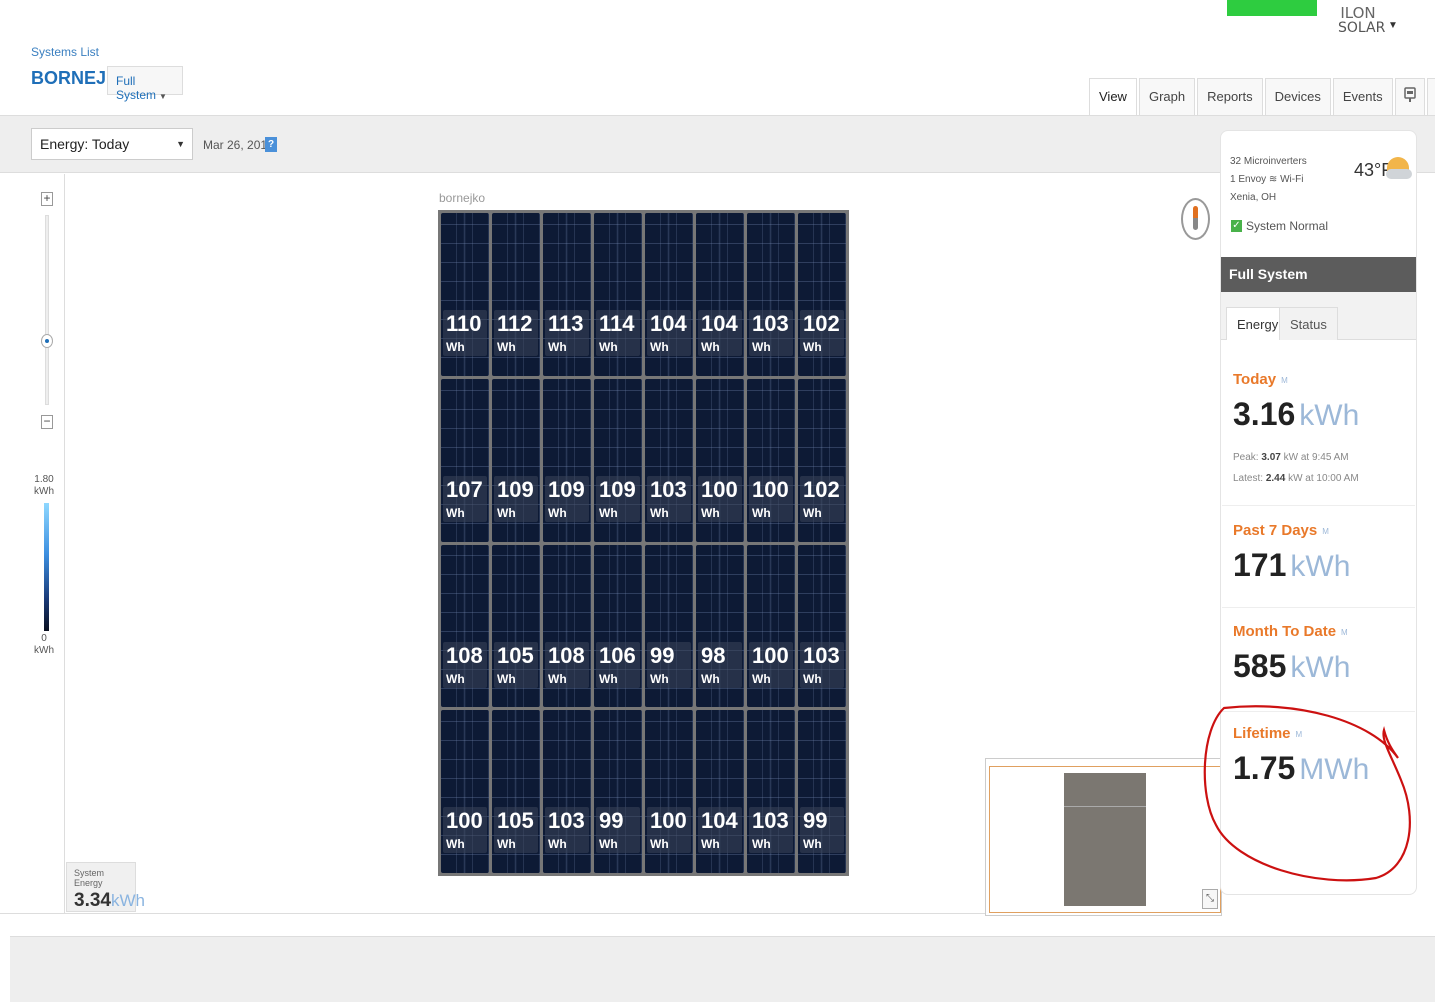 The image size is (1435, 1002). What do you see at coordinates (47, 199) in the screenshot?
I see `zoom-in-button: +` at bounding box center [47, 199].